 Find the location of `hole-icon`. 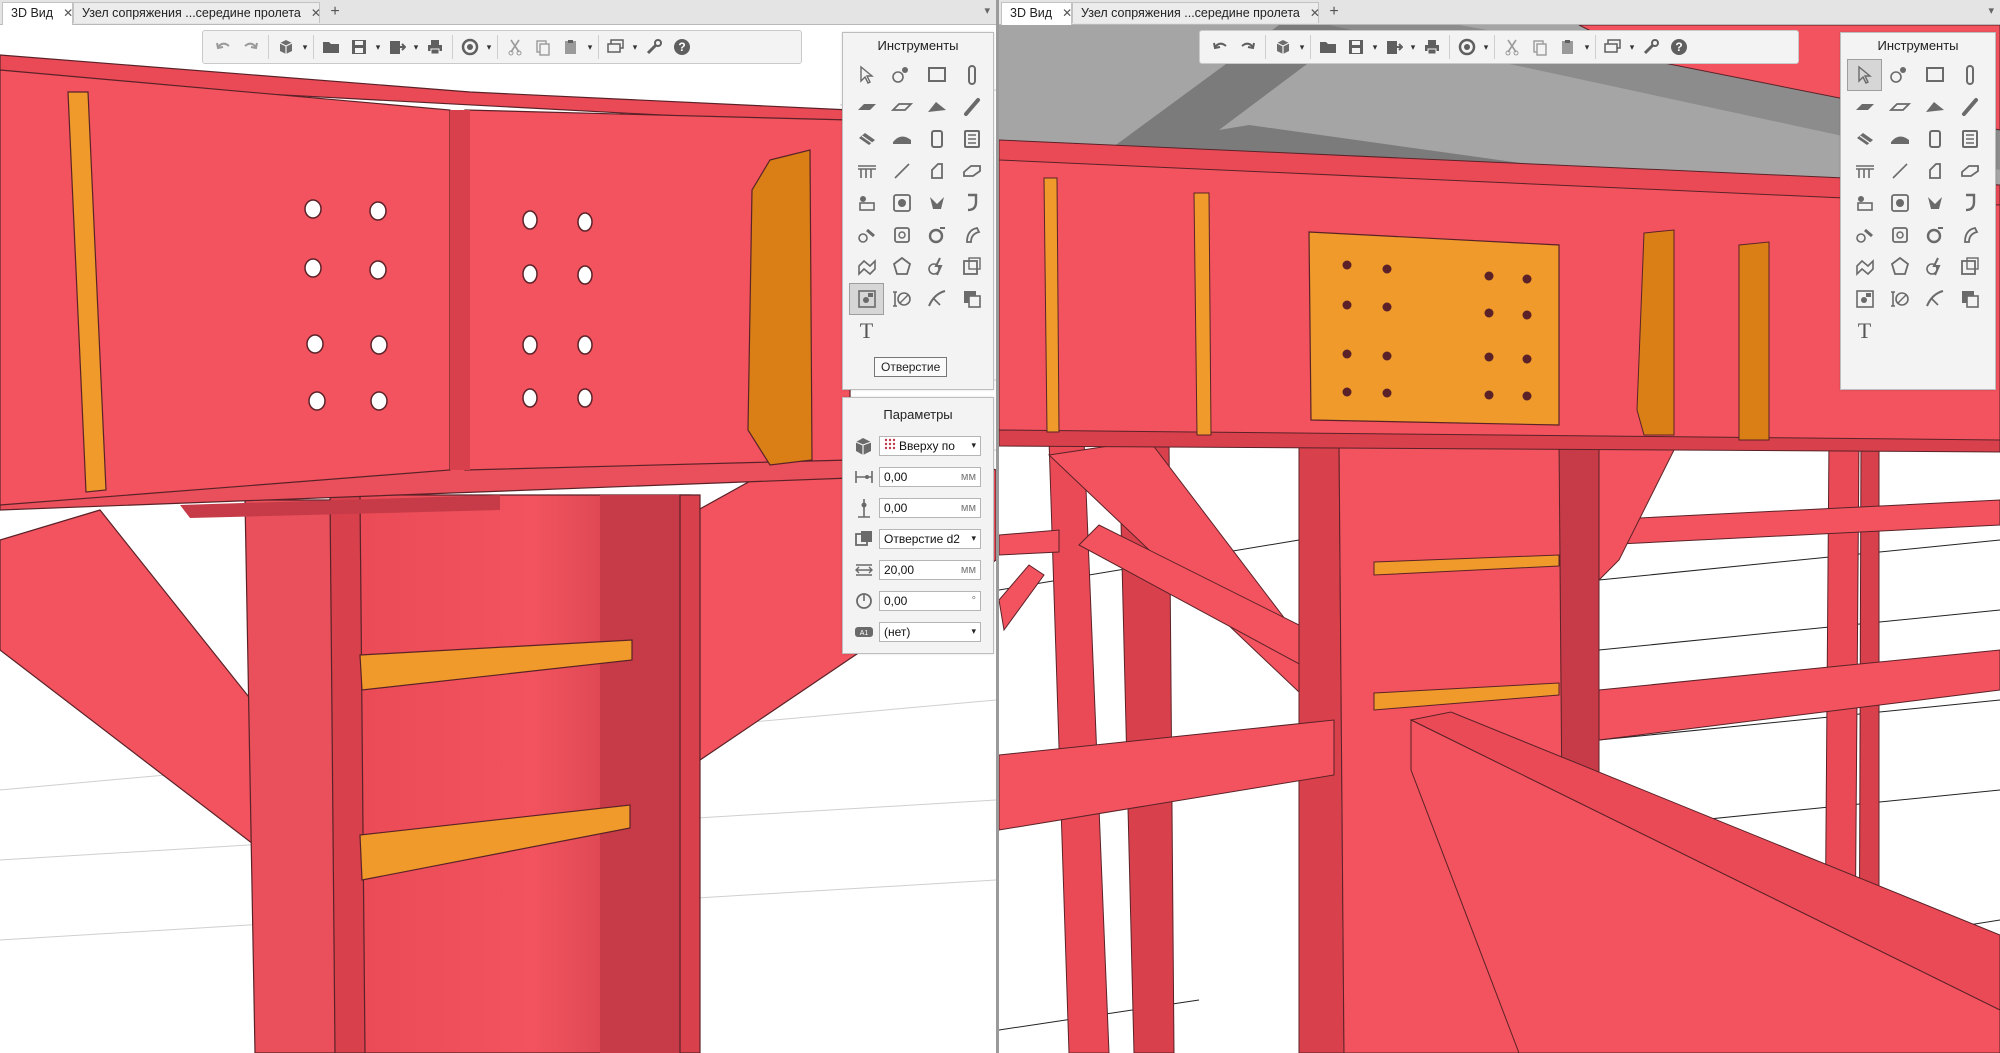

hole-icon is located at coordinates (866, 299).